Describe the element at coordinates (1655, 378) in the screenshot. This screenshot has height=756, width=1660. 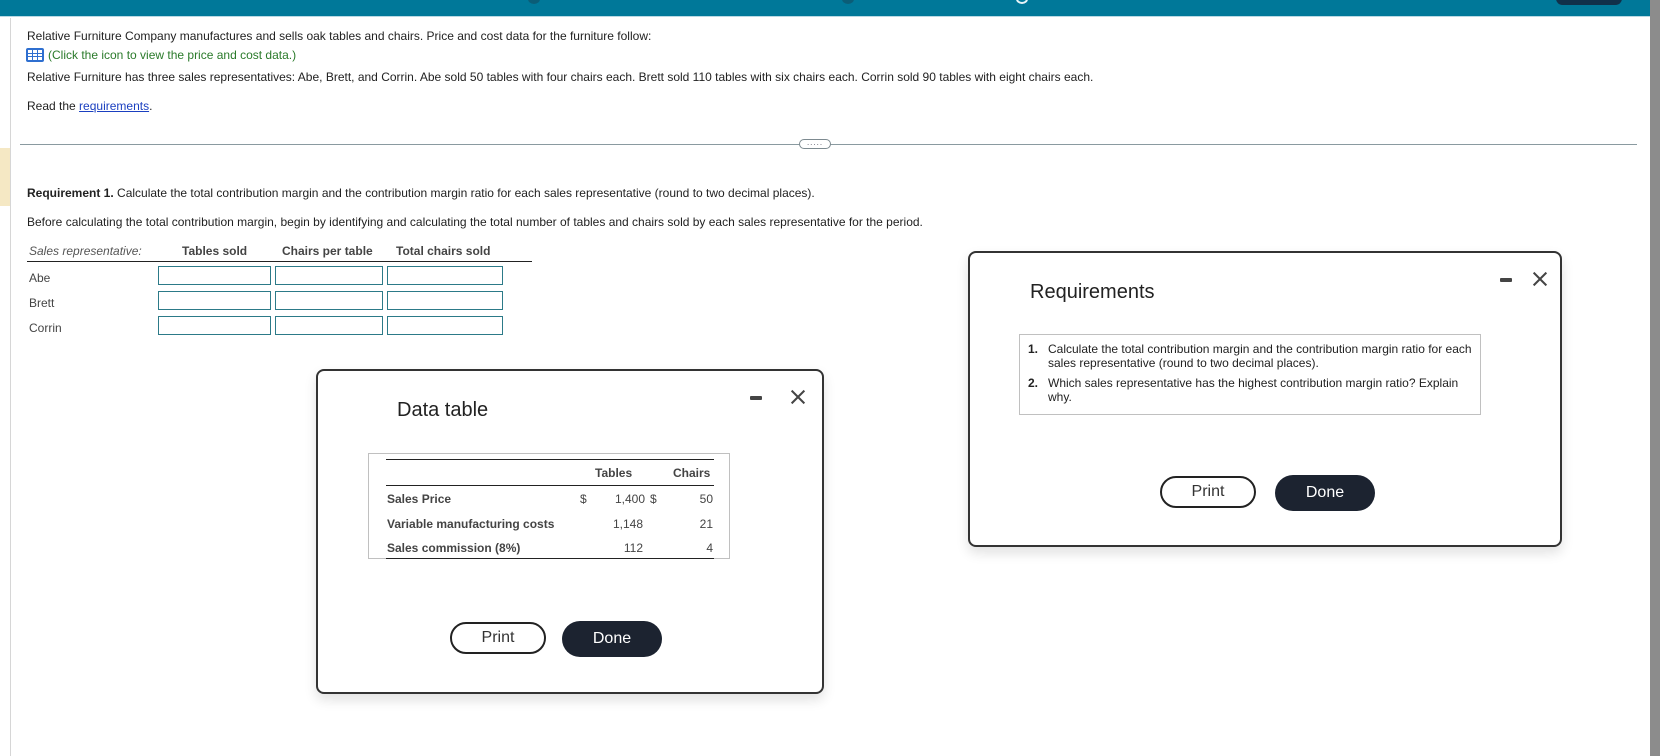
I see `vertical-scrollbar` at that location.